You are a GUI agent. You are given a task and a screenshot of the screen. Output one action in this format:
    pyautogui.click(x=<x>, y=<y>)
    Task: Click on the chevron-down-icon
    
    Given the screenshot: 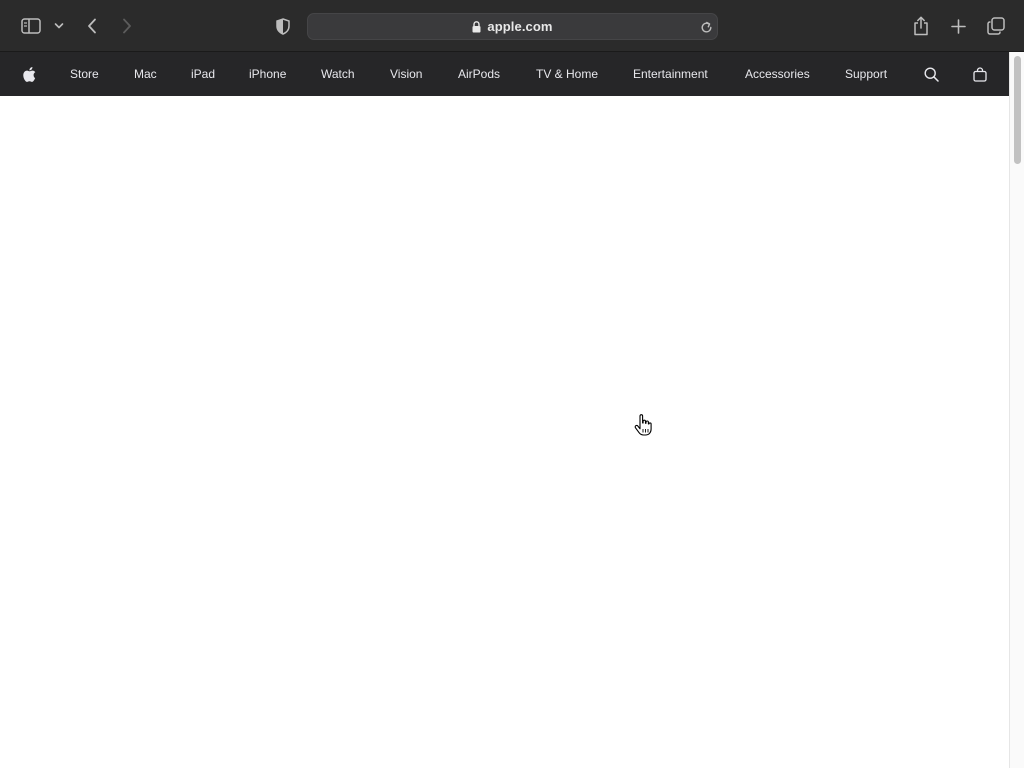 What is the action you would take?
    pyautogui.click(x=59, y=26)
    